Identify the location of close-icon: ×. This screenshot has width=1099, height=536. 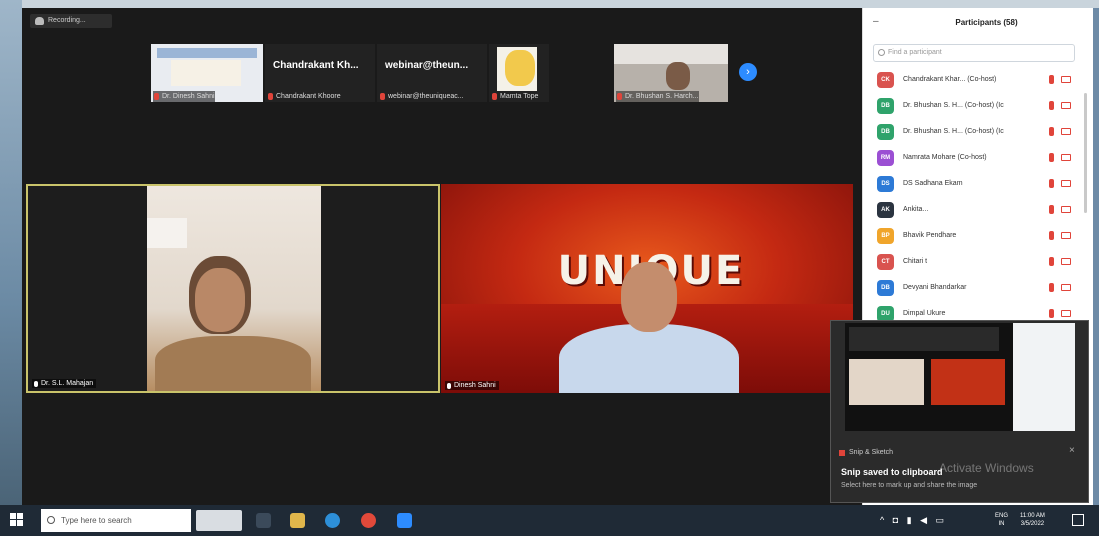
(1072, 450).